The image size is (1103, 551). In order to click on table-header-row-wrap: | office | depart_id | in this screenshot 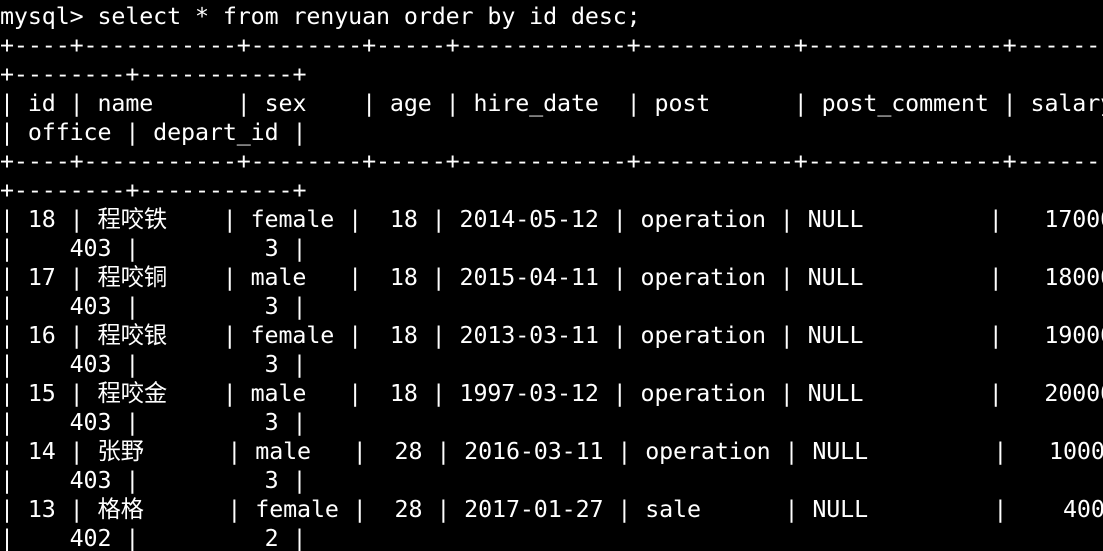, I will do `click(153, 132)`.